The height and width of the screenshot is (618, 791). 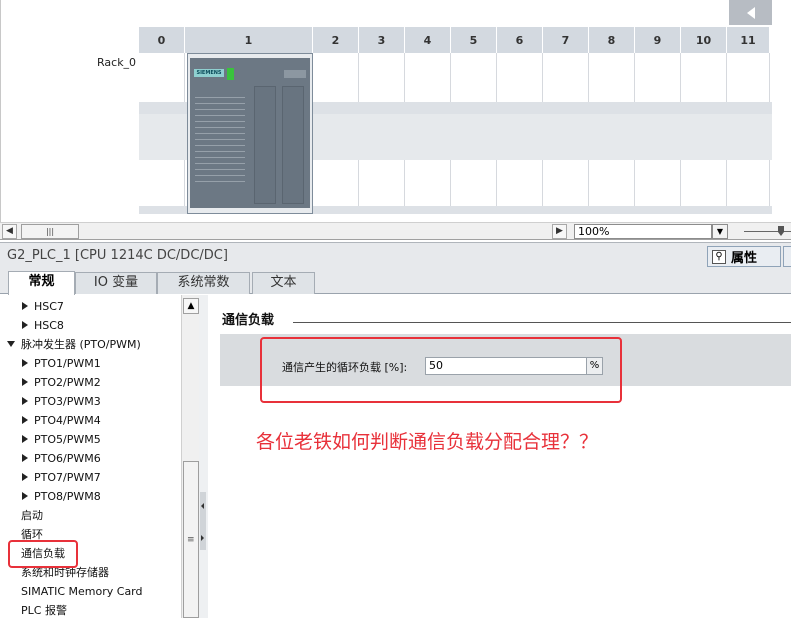 What do you see at coordinates (49, 306) in the screenshot?
I see `tree-item-label: HSC7` at bounding box center [49, 306].